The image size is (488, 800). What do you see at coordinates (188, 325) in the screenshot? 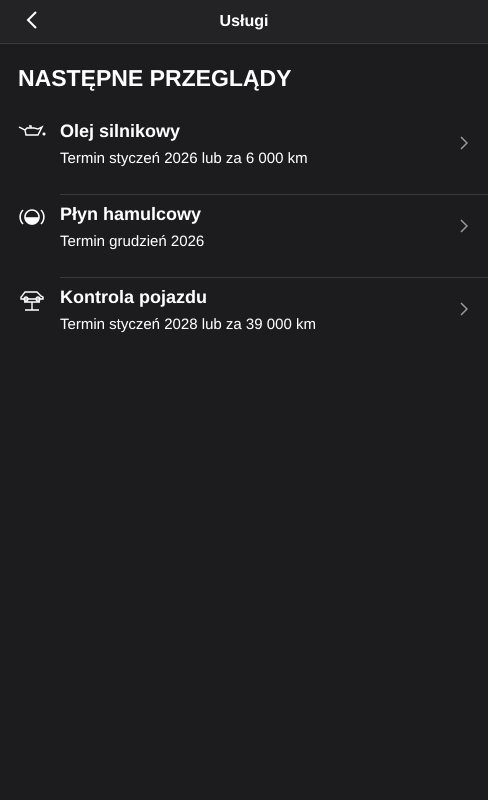
I see `service-due-date: Termin styczeń 2028 lub za 39 000 km` at bounding box center [188, 325].